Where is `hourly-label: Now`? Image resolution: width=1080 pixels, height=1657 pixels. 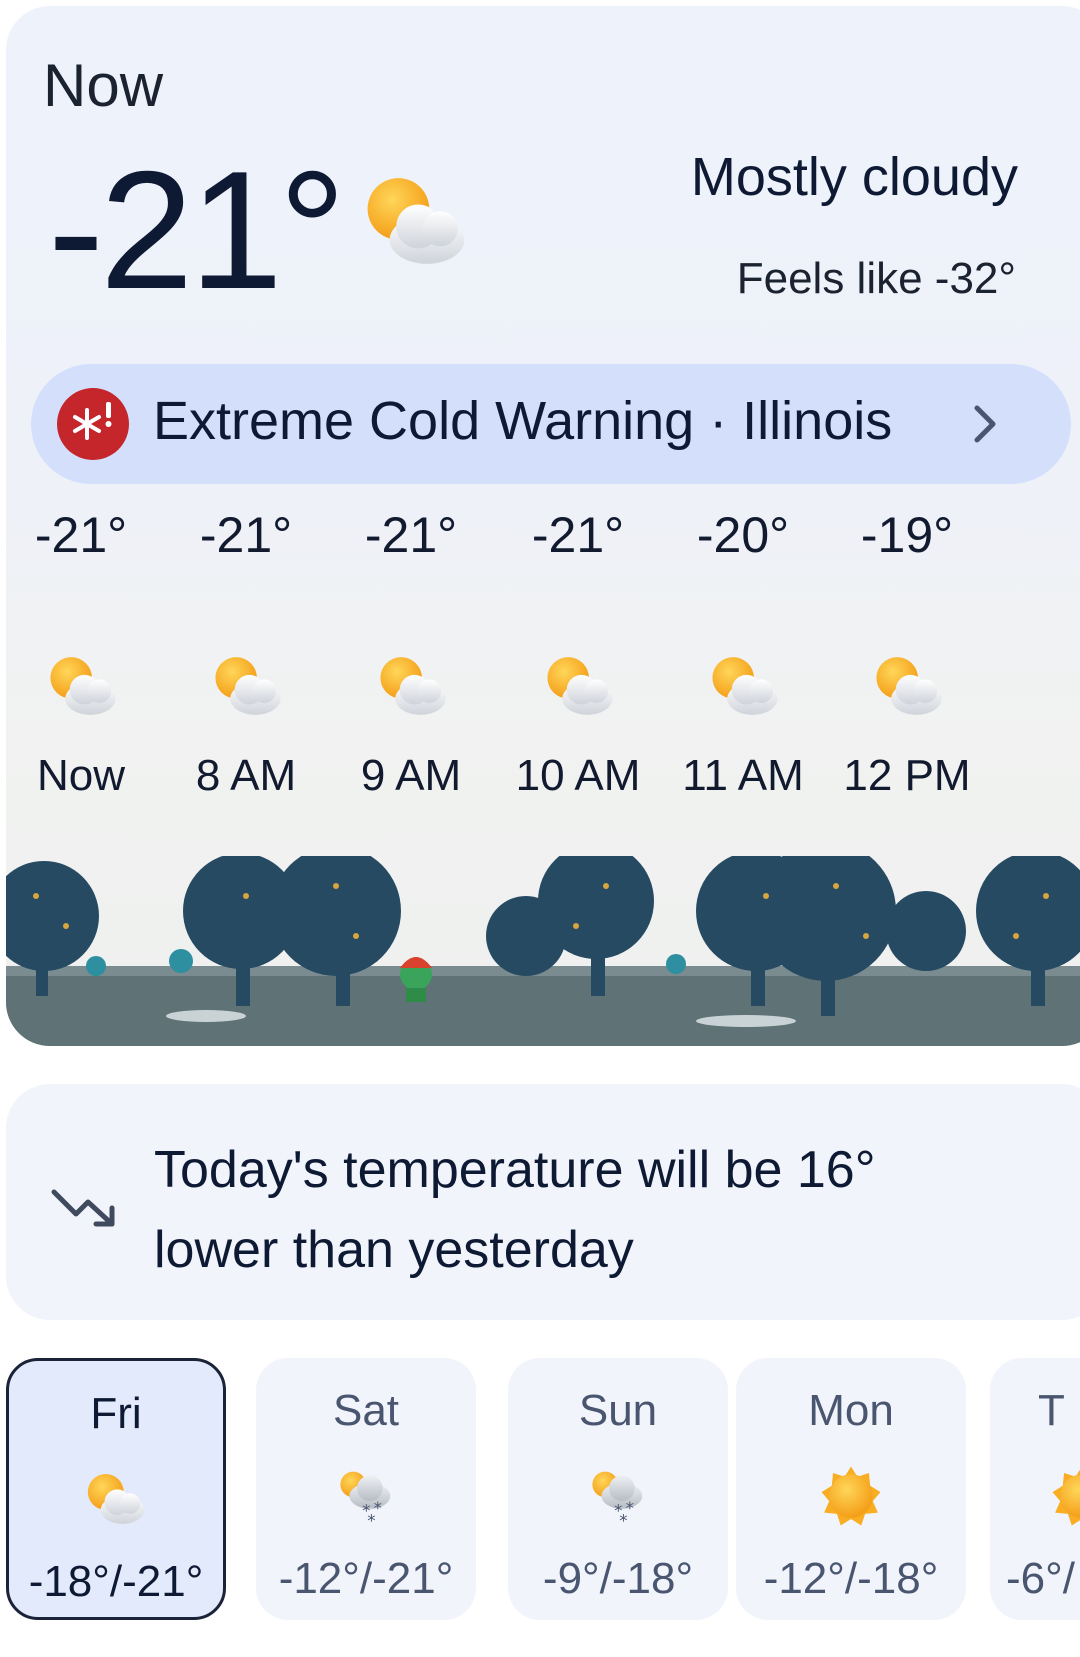 hourly-label: Now is located at coordinates (81, 775).